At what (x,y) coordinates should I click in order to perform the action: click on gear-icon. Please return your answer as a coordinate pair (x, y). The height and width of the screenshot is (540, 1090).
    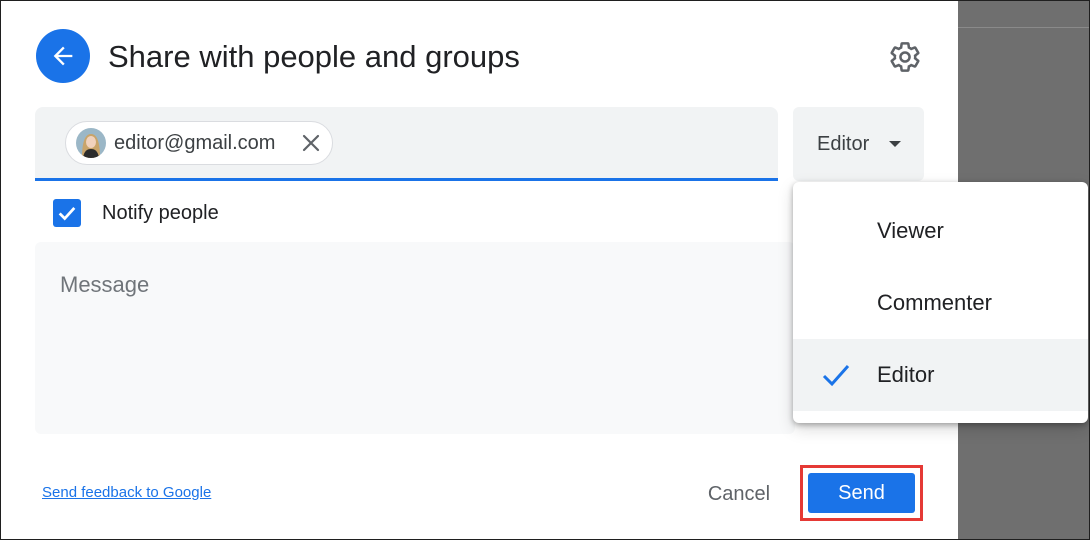
    Looking at the image, I should click on (905, 57).